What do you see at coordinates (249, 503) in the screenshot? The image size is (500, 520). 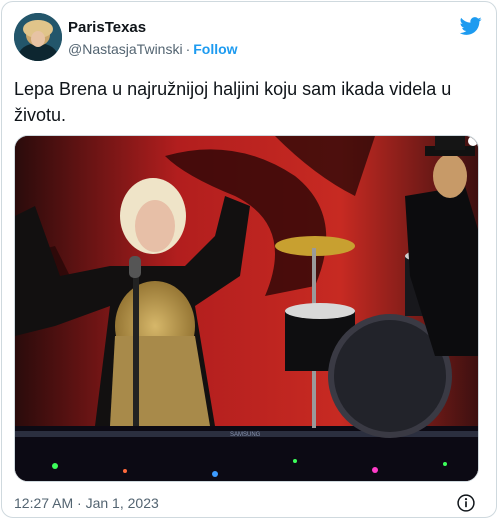 I see `tweet-footer: 12:27 AM · Jan 1, 2023` at bounding box center [249, 503].